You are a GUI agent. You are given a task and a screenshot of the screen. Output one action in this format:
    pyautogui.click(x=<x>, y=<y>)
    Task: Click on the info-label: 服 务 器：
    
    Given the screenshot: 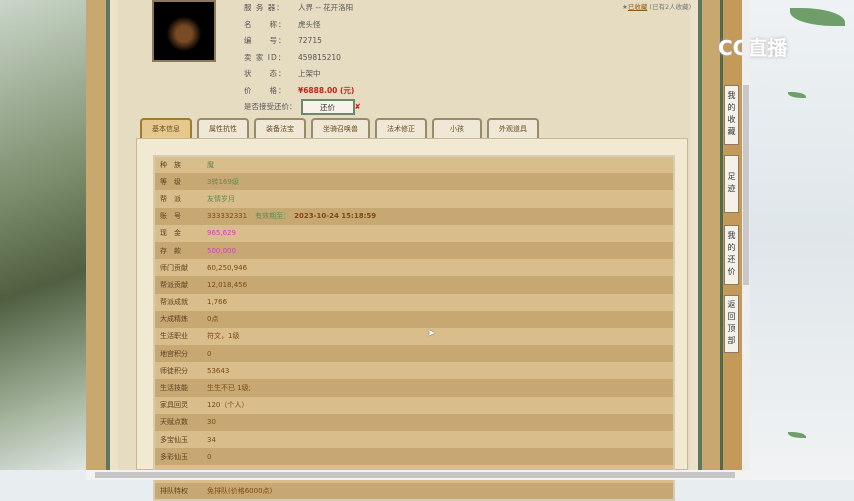 What is the action you would take?
    pyautogui.click(x=264, y=7)
    